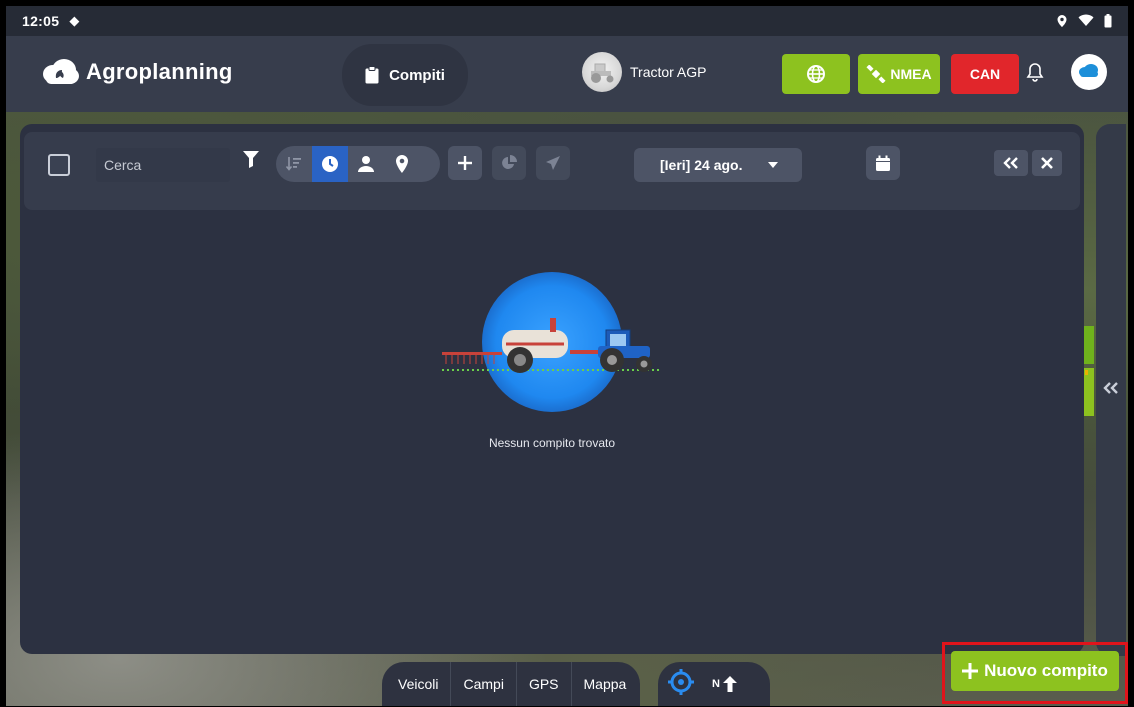 This screenshot has width=1134, height=707. Describe the element at coordinates (74, 20) in the screenshot. I see `developer-mode-icon: ◆` at that location.